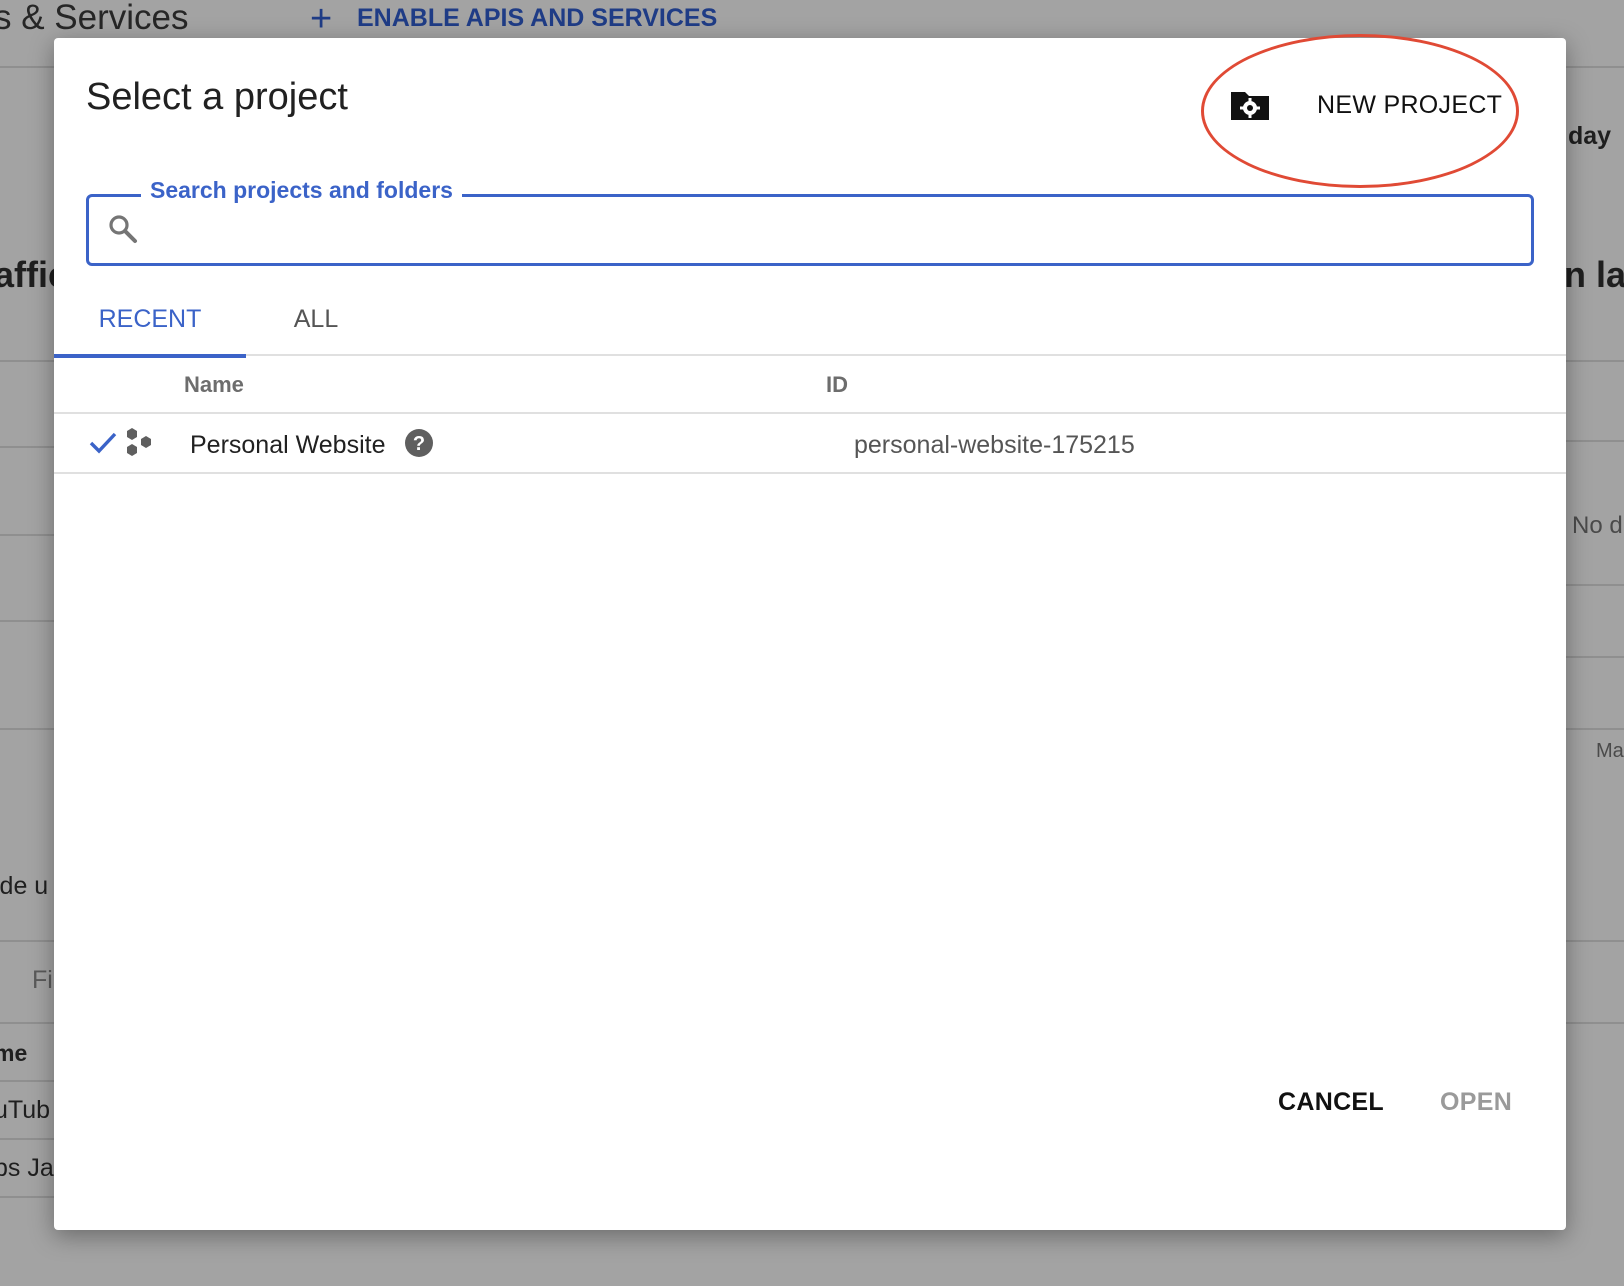 This screenshot has height=1286, width=1624. Describe the element at coordinates (103, 443) in the screenshot. I see `check-icon` at that location.